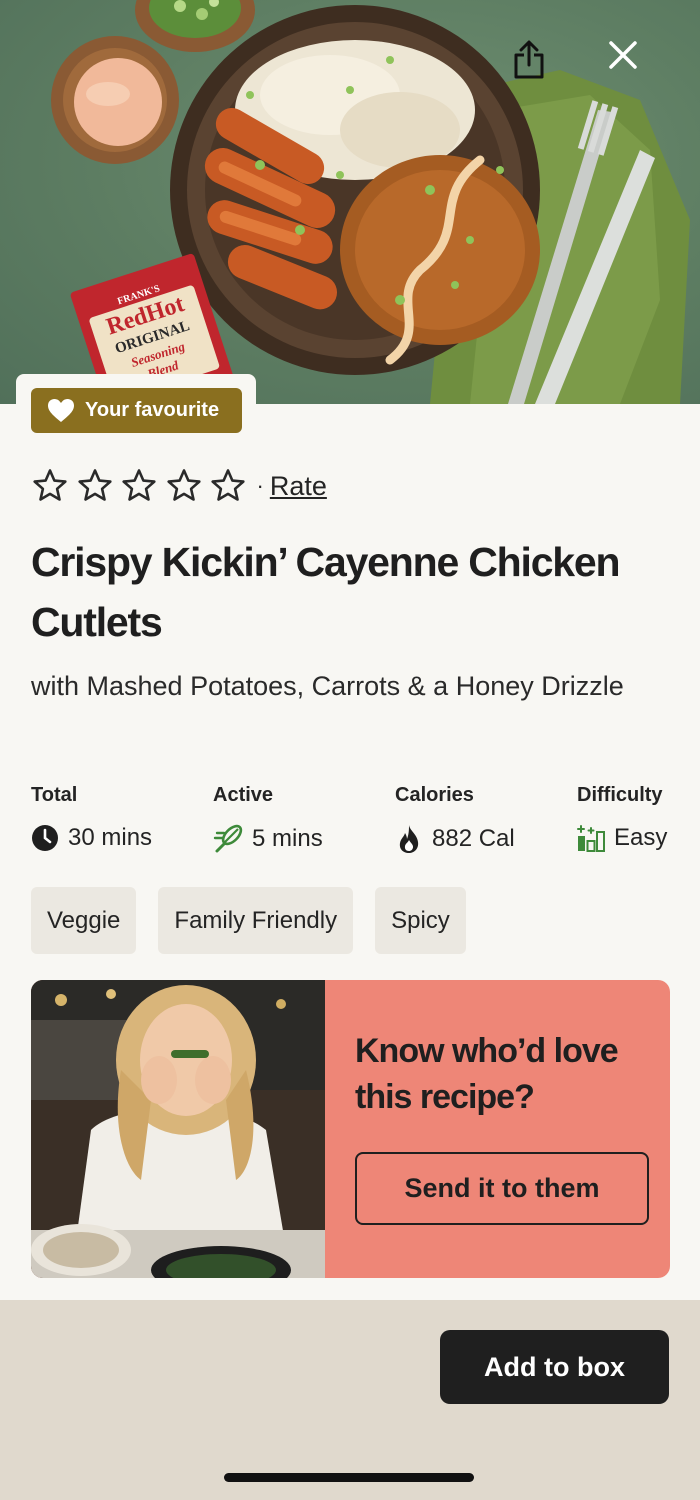  I want to click on tag-chip: Family Friendly, so click(256, 920).